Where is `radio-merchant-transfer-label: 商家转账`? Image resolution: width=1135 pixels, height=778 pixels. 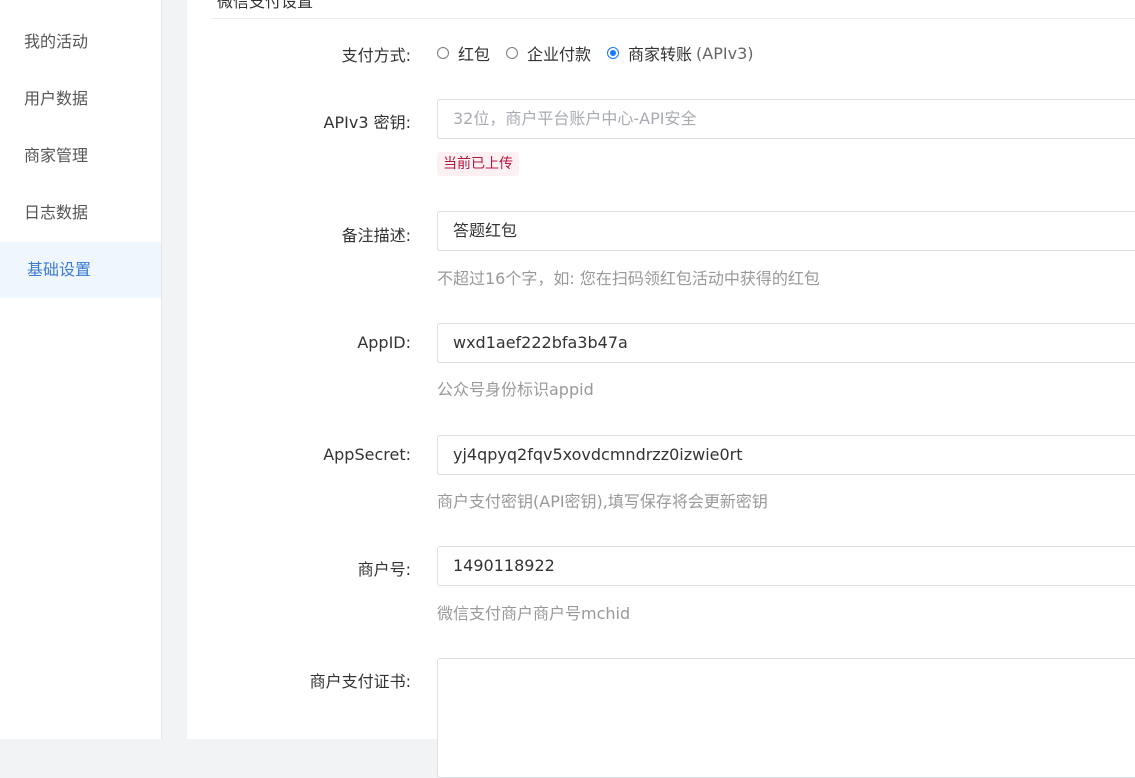
radio-merchant-transfer-label: 商家转账 is located at coordinates (660, 53).